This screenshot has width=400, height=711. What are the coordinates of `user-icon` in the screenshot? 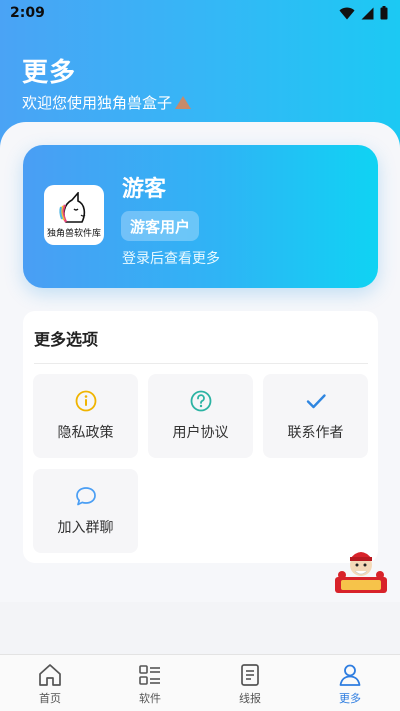 It's located at (350, 675).